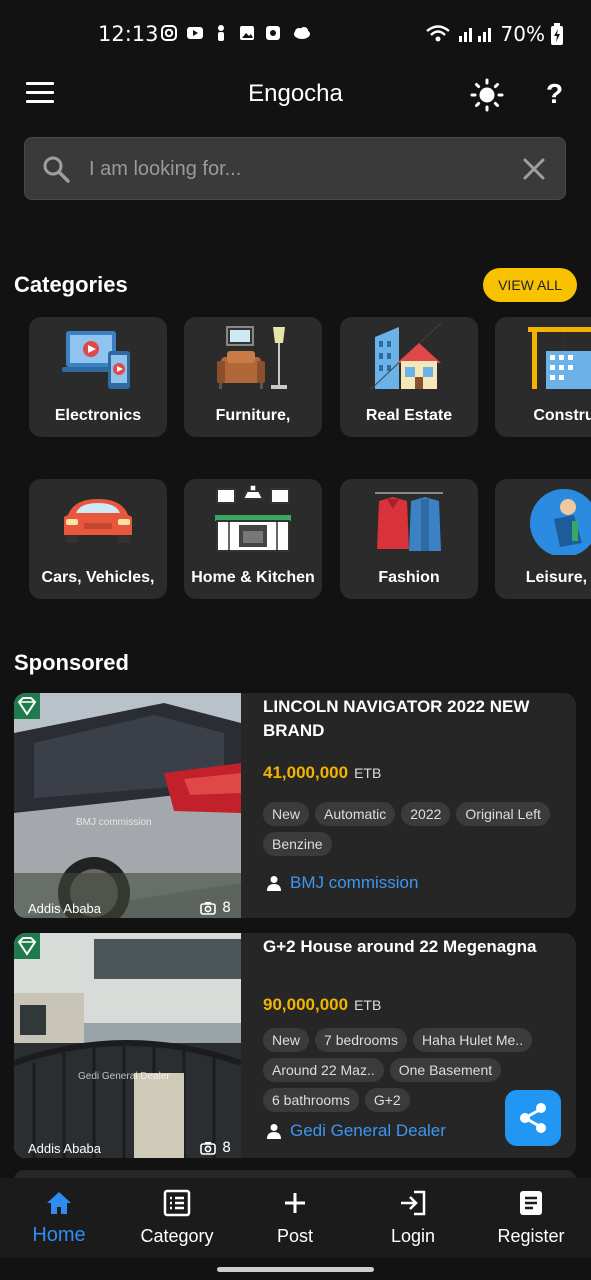 The image size is (591, 1280). I want to click on bottom-navigation: Home Category Post Login Register, so click(295, 1218).